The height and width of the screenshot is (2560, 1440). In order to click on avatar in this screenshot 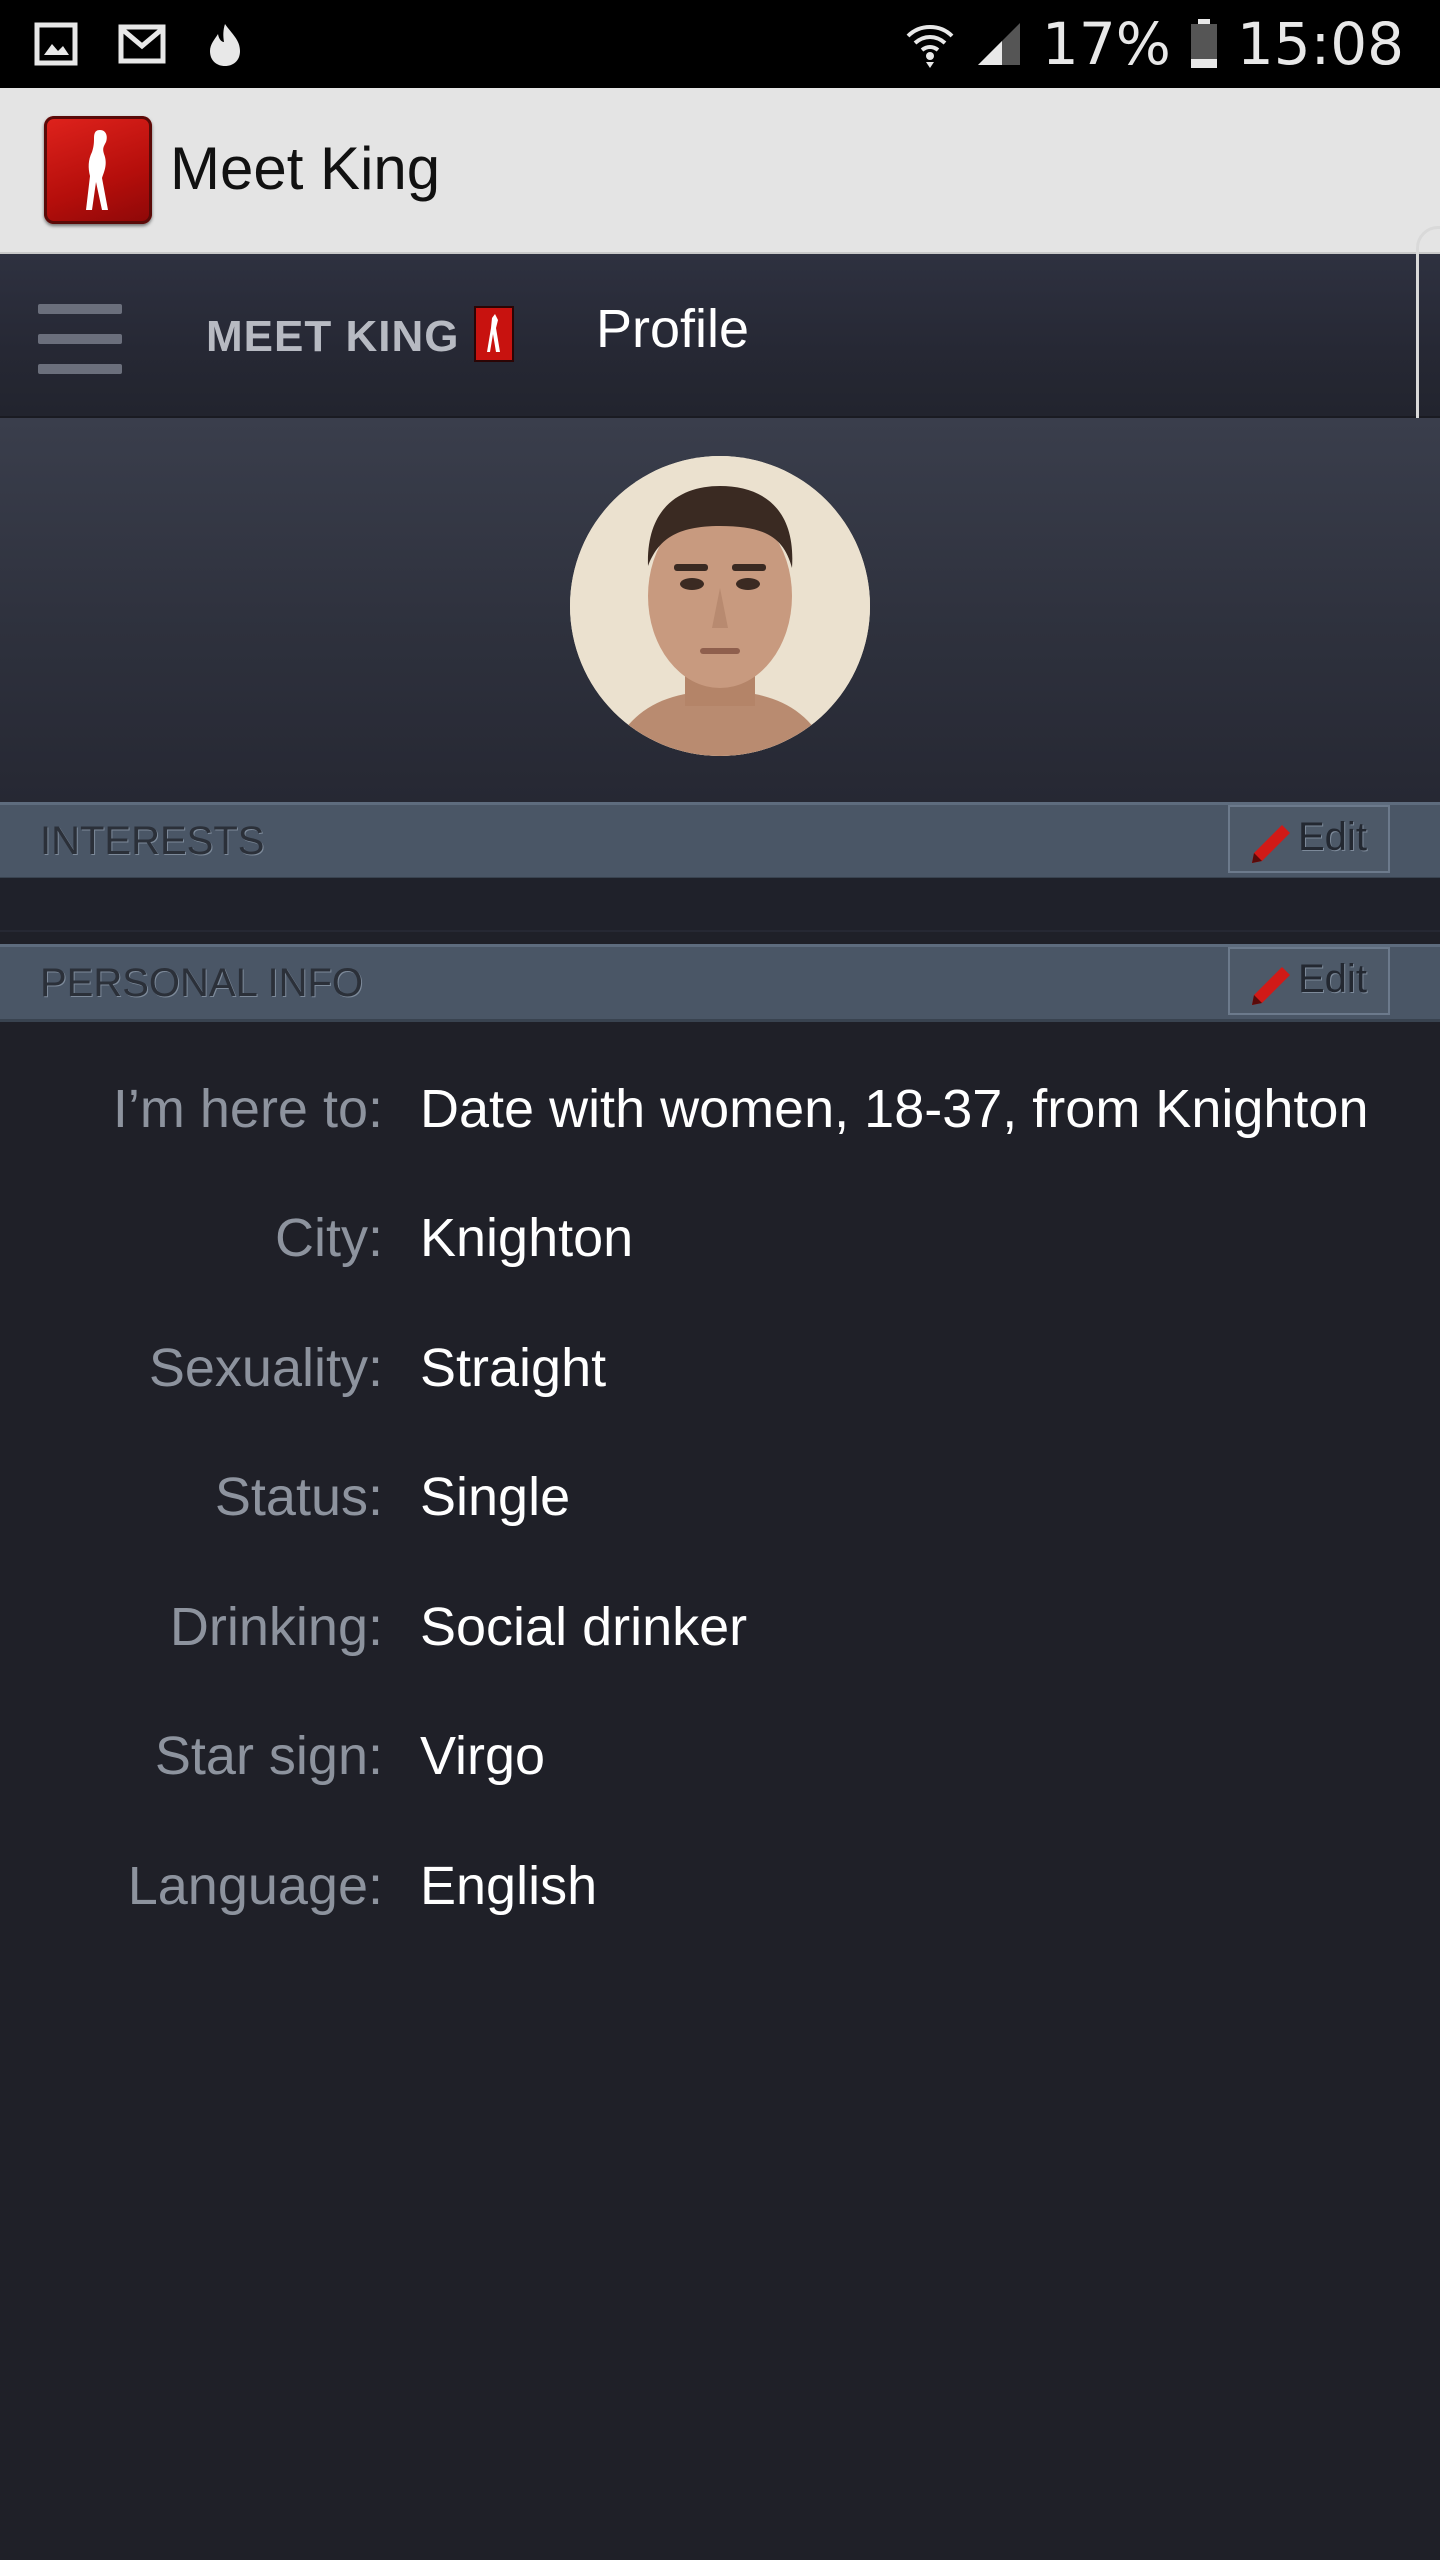, I will do `click(720, 606)`.